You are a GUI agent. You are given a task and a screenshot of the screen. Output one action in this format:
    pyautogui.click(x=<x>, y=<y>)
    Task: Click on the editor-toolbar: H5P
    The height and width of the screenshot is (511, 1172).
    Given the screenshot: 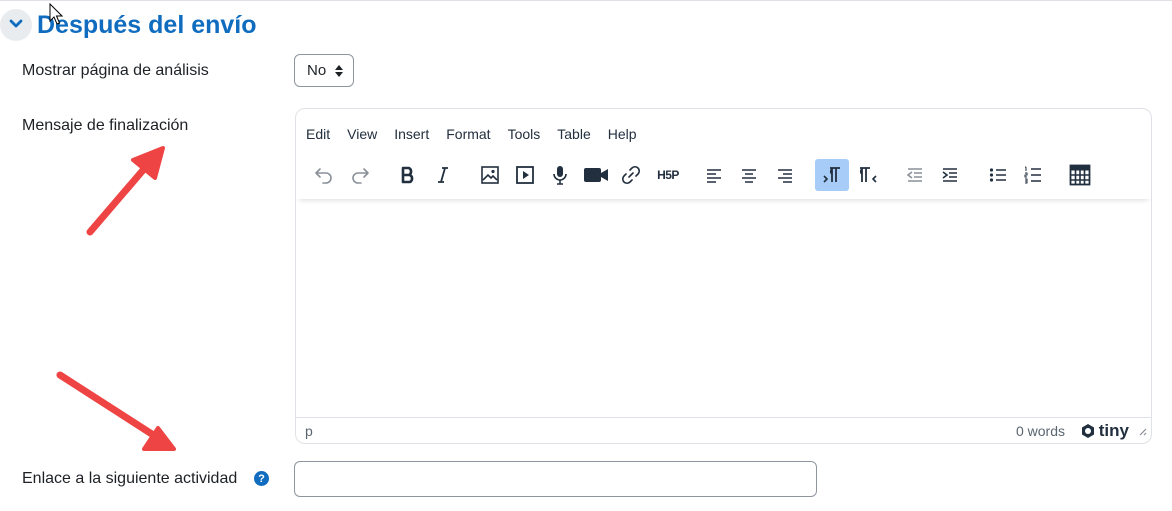 What is the action you would take?
    pyautogui.click(x=723, y=176)
    